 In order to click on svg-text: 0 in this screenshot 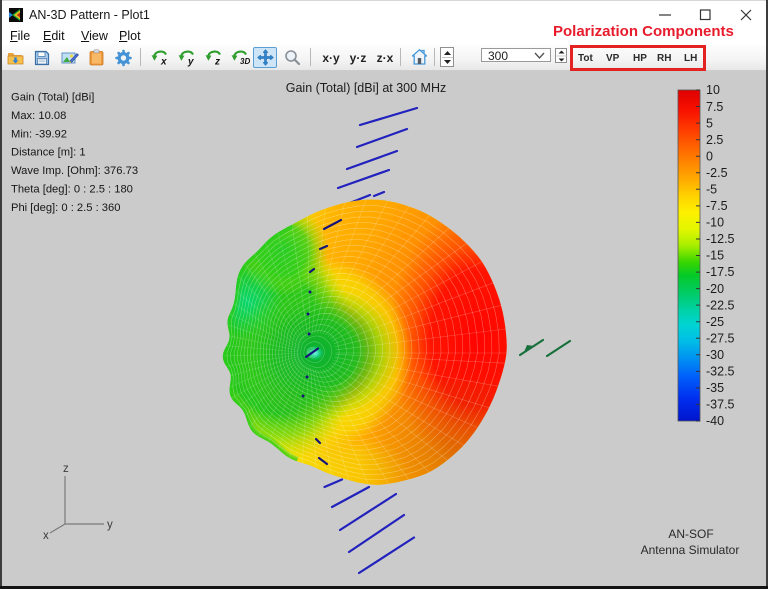, I will do `click(709, 156)`.